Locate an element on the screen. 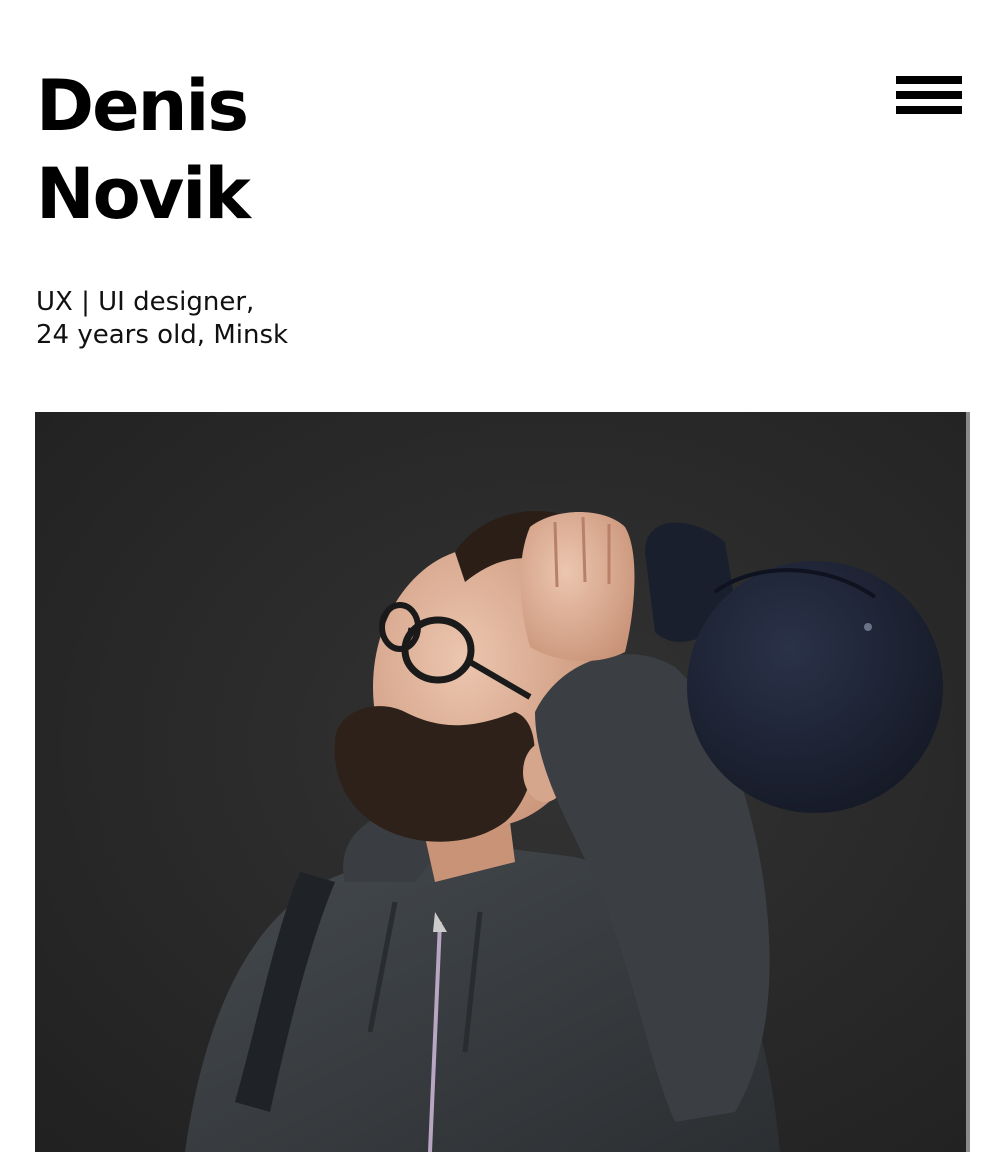 The width and height of the screenshot is (999, 1152). profile-tagline: UX | UI designer, 24 years old, Minsk is located at coordinates (162, 319).